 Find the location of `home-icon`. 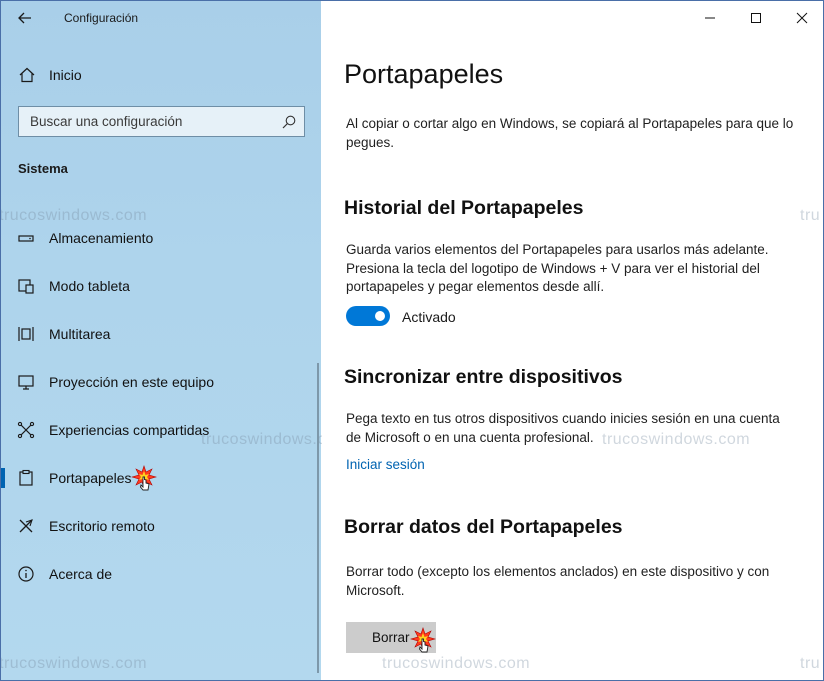

home-icon is located at coordinates (27, 75).